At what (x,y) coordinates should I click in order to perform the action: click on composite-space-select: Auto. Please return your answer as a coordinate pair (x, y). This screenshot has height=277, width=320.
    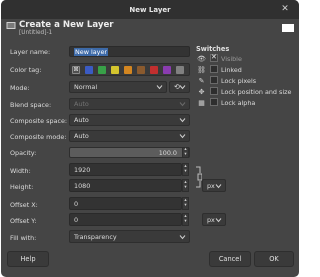
    Looking at the image, I should click on (129, 120).